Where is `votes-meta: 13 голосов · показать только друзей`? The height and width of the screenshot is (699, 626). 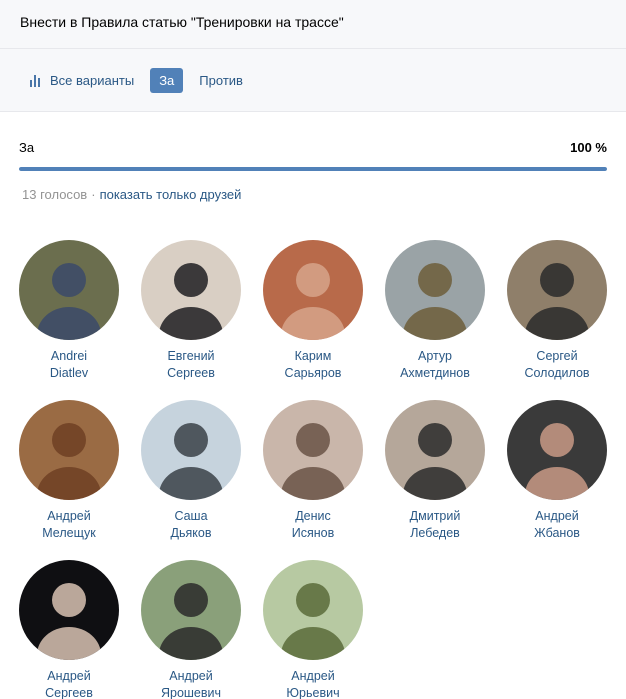
votes-meta: 13 голосов · показать только друзей is located at coordinates (313, 194).